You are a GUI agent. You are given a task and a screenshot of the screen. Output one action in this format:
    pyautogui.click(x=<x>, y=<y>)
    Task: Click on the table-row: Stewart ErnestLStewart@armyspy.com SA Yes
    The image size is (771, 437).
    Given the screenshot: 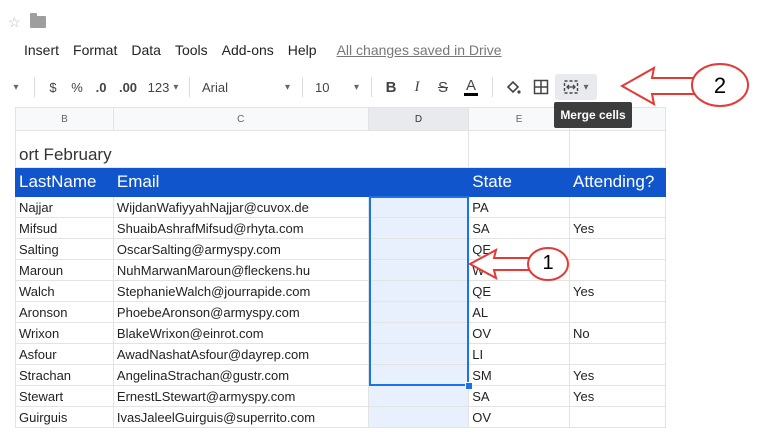 What is the action you would take?
    pyautogui.click(x=340, y=396)
    